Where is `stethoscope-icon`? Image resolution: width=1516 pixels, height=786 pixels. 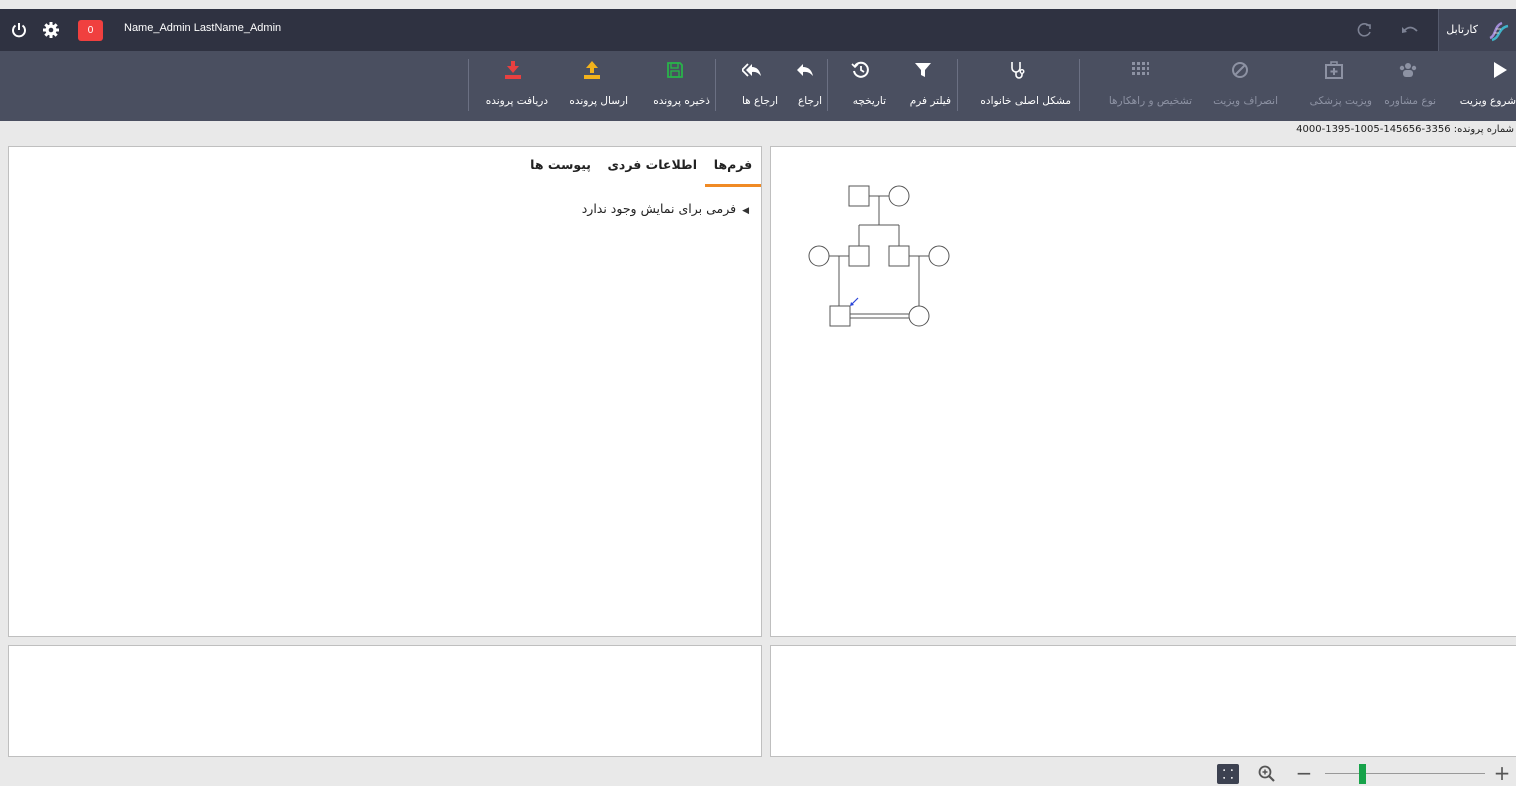 stethoscope-icon is located at coordinates (1018, 70).